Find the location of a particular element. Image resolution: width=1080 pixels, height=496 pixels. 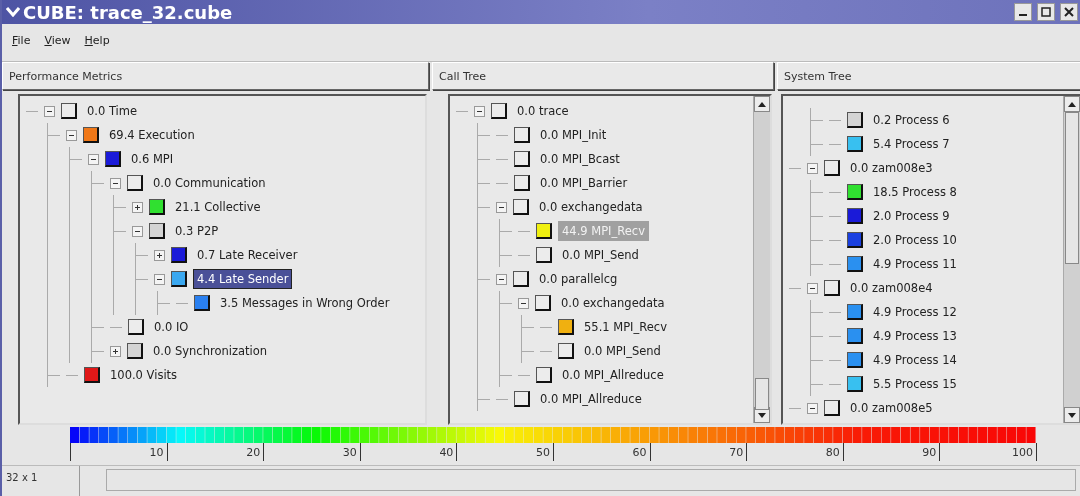

menu-item: File is located at coordinates (21, 40).